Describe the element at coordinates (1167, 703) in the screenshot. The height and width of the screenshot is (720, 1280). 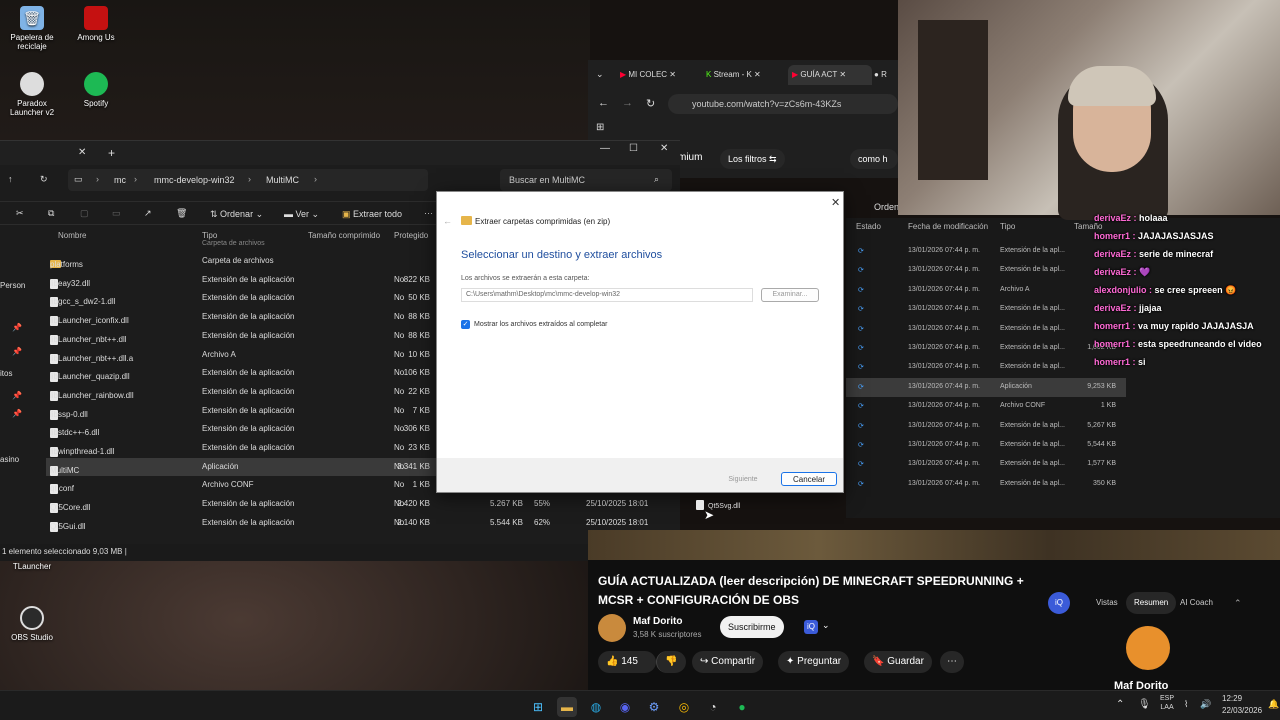
I see `language-indicator: ESP LAA` at that location.